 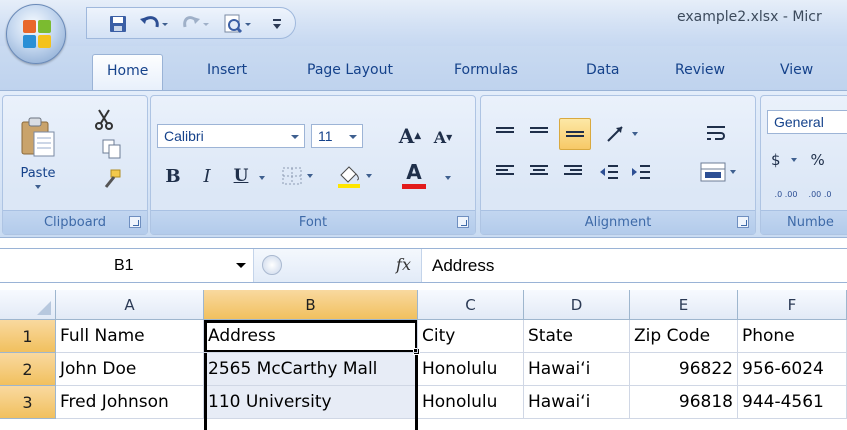 What do you see at coordinates (130, 369) in the screenshot?
I see `cell-a2: John Doe` at bounding box center [130, 369].